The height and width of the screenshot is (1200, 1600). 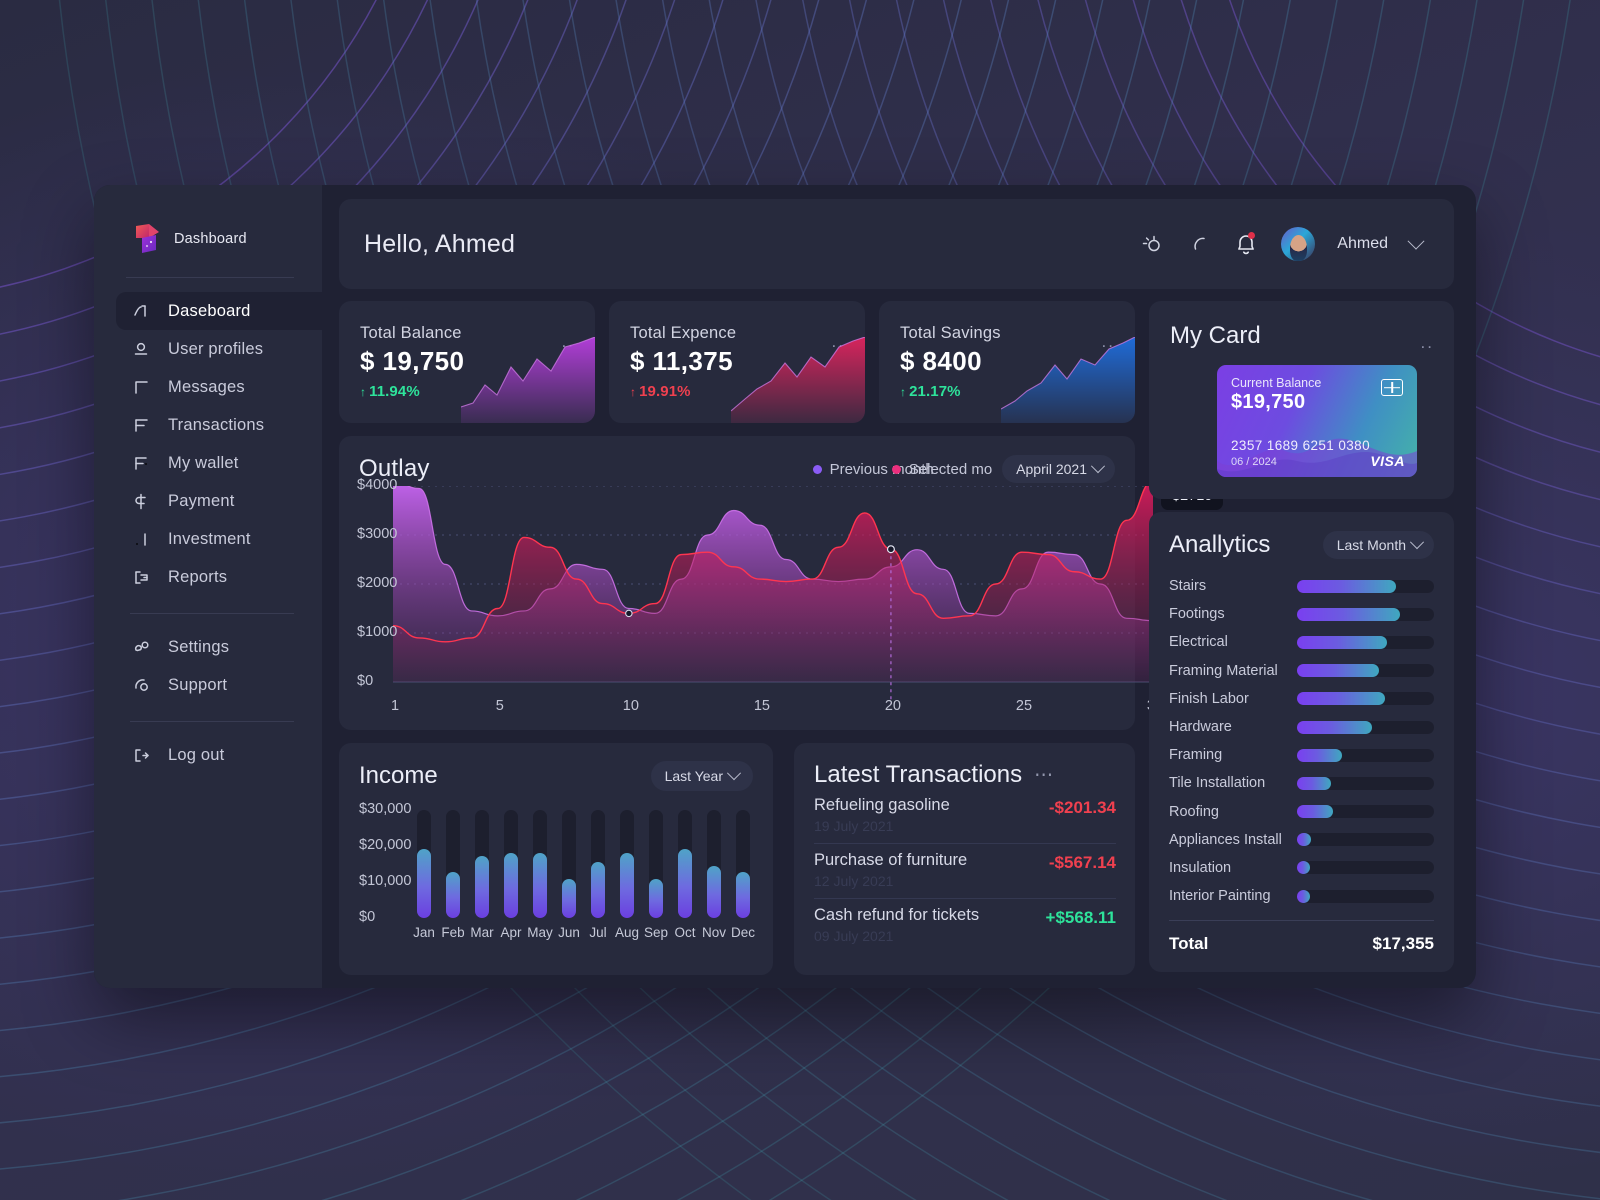 I want to click on income-x-tick: Jan, so click(x=424, y=932).